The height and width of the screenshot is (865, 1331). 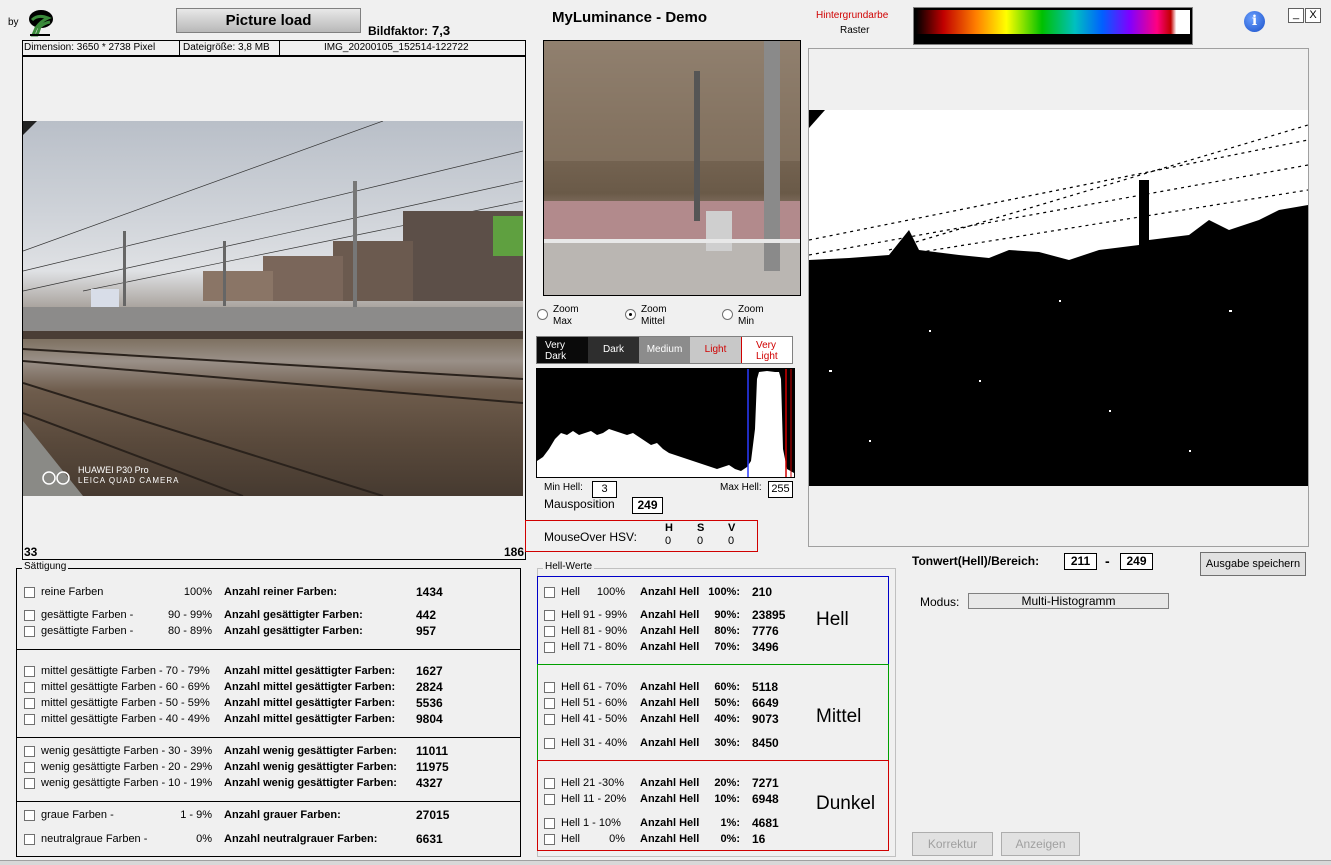 What do you see at coordinates (570, 839) in the screenshot?
I see `hell-row-label: Hell` at bounding box center [570, 839].